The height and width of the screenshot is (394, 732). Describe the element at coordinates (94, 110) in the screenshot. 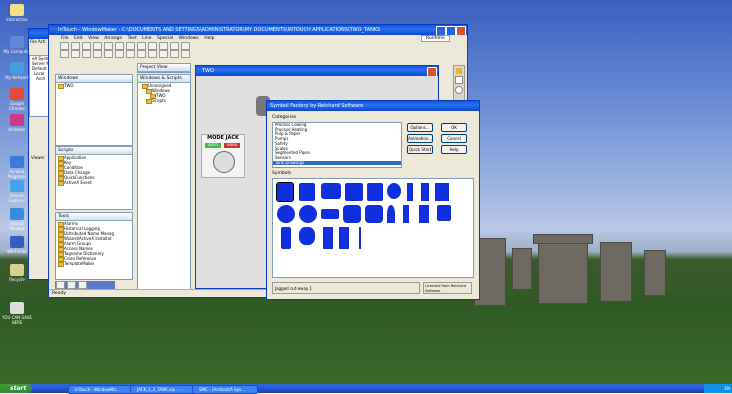

I see `windows-pane: Windows TWO` at that location.